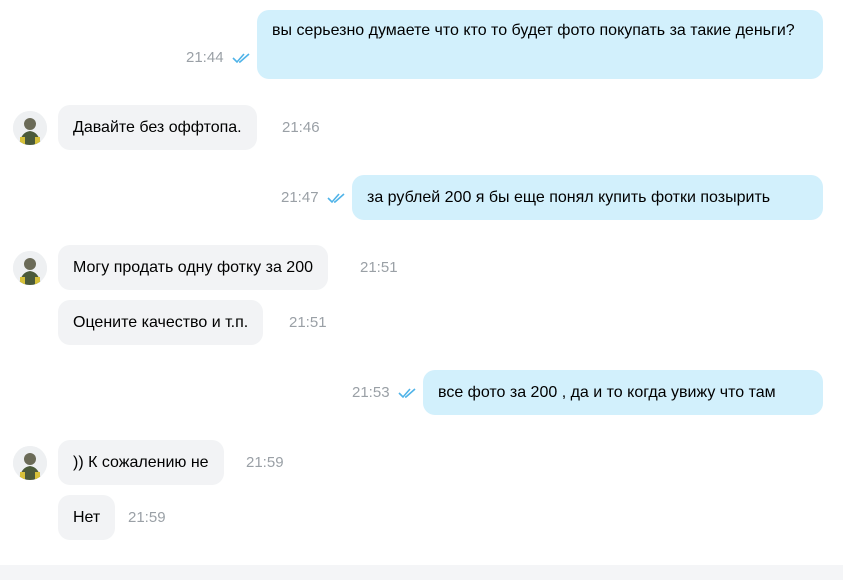  I want to click on incoming-message-bubble: Давайте без оффтопа., so click(157, 127).